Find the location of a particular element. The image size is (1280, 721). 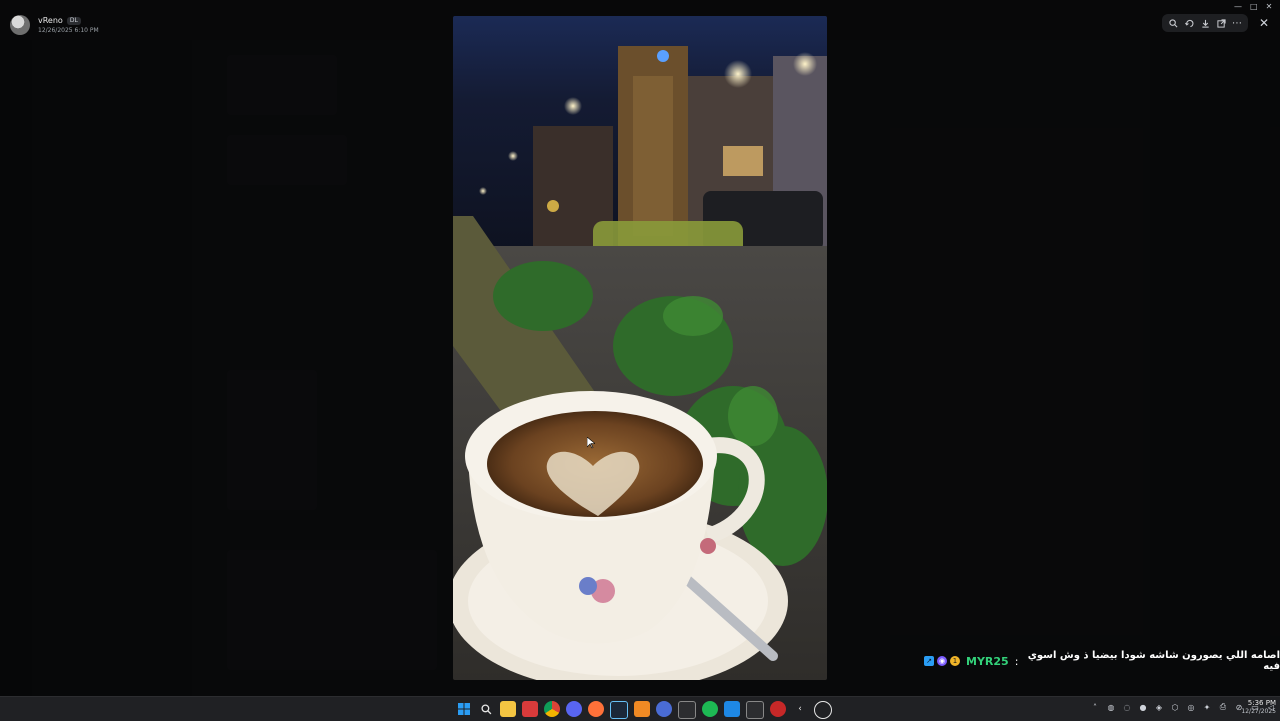

taskbar-apps: ‹ is located at coordinates (644, 710).